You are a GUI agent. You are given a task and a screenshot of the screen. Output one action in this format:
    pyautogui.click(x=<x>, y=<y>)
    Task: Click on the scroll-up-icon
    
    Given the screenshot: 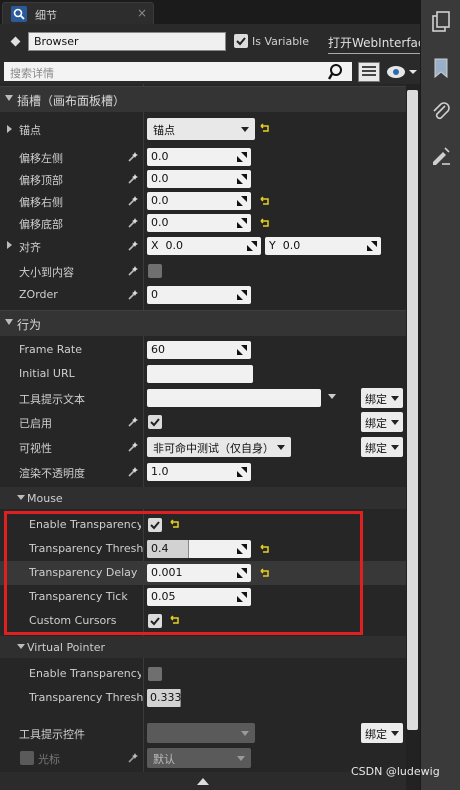 What is the action you would take?
    pyautogui.click(x=203, y=781)
    